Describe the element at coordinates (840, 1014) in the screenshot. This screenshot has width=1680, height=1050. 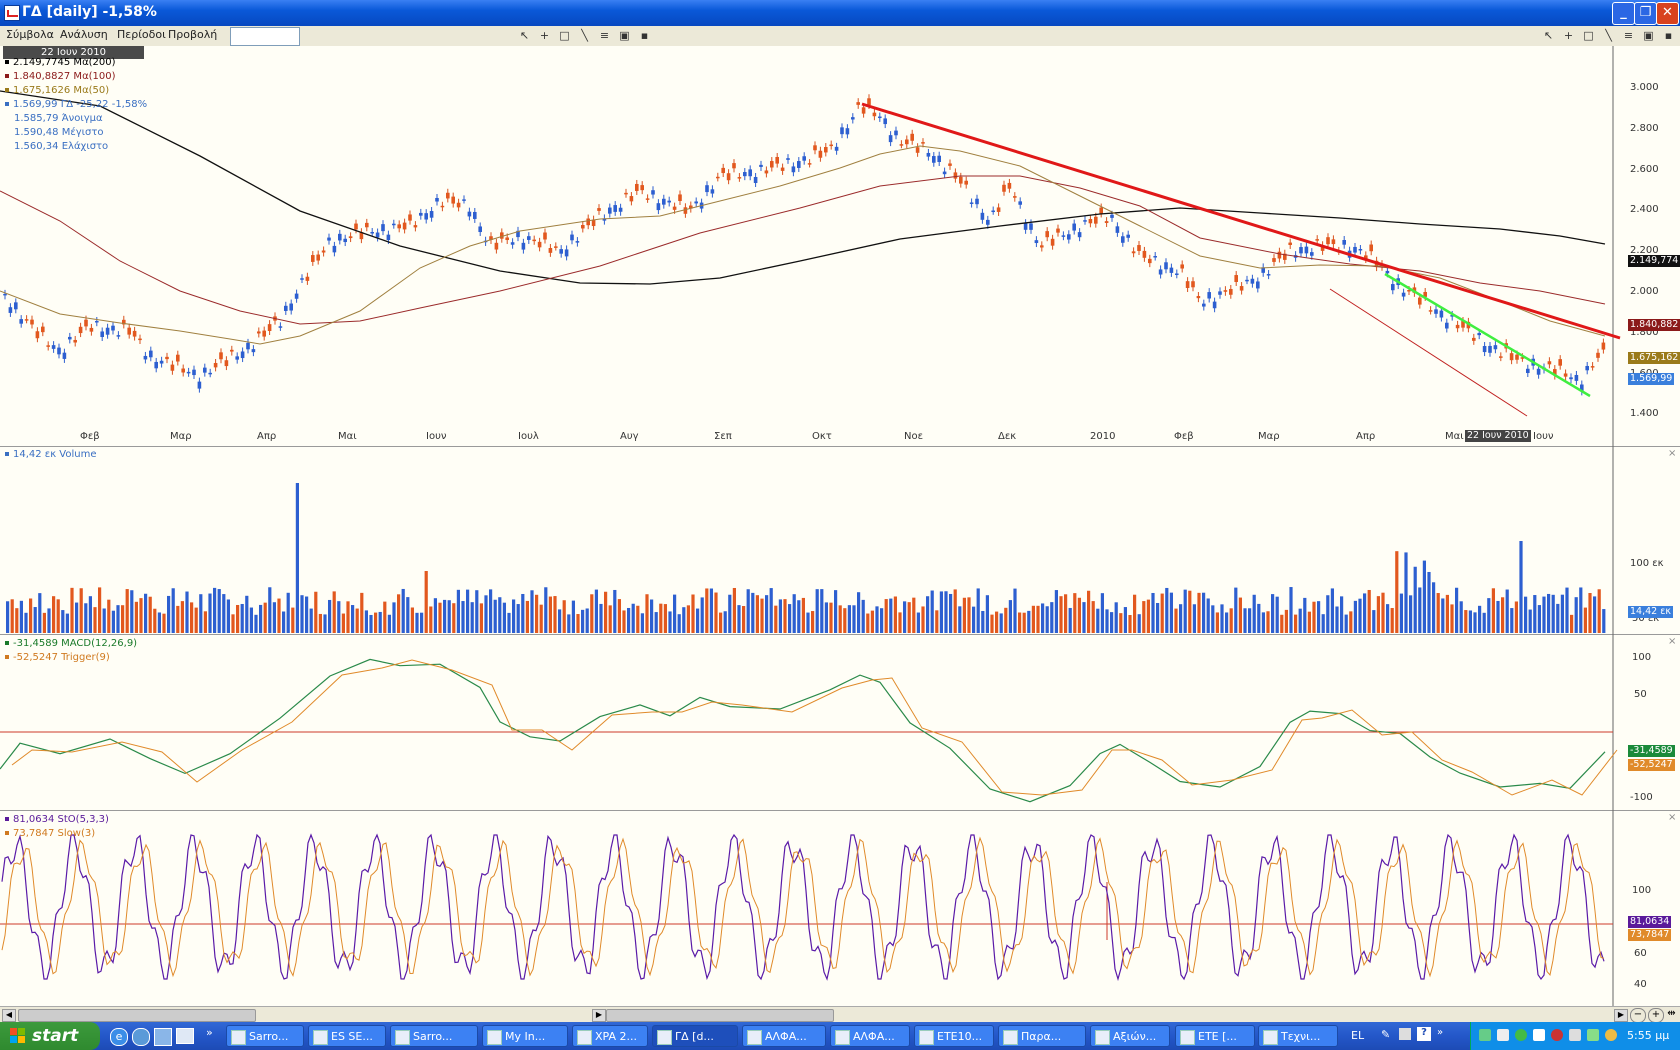
I see `horizontal-scrollbar: ◀ ▶ ▶ − + ⇹` at that location.